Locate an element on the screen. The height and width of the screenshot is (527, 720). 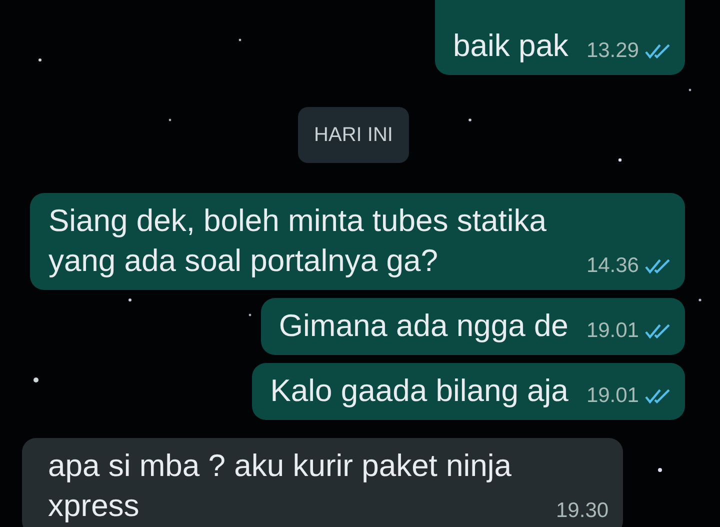
message-time: 19.30 is located at coordinates (582, 511).